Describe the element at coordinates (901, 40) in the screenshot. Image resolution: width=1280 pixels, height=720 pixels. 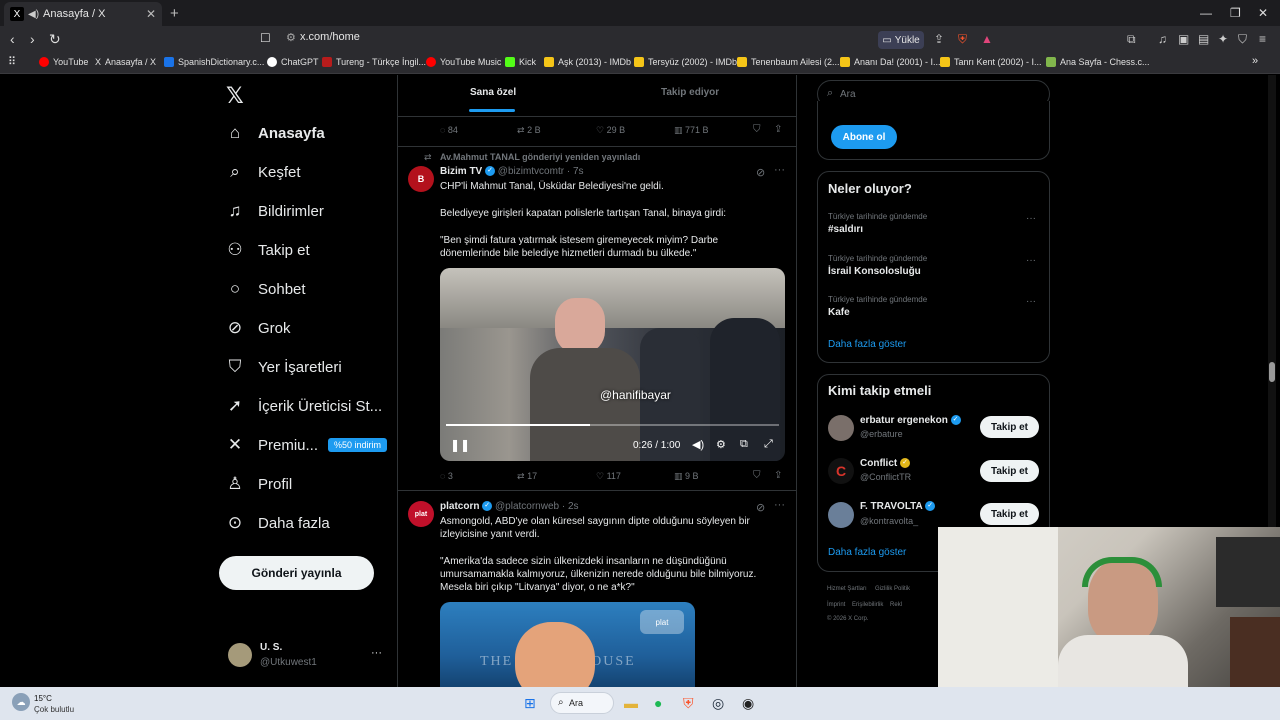
I see `upload-button: ▭ Yükle` at that location.